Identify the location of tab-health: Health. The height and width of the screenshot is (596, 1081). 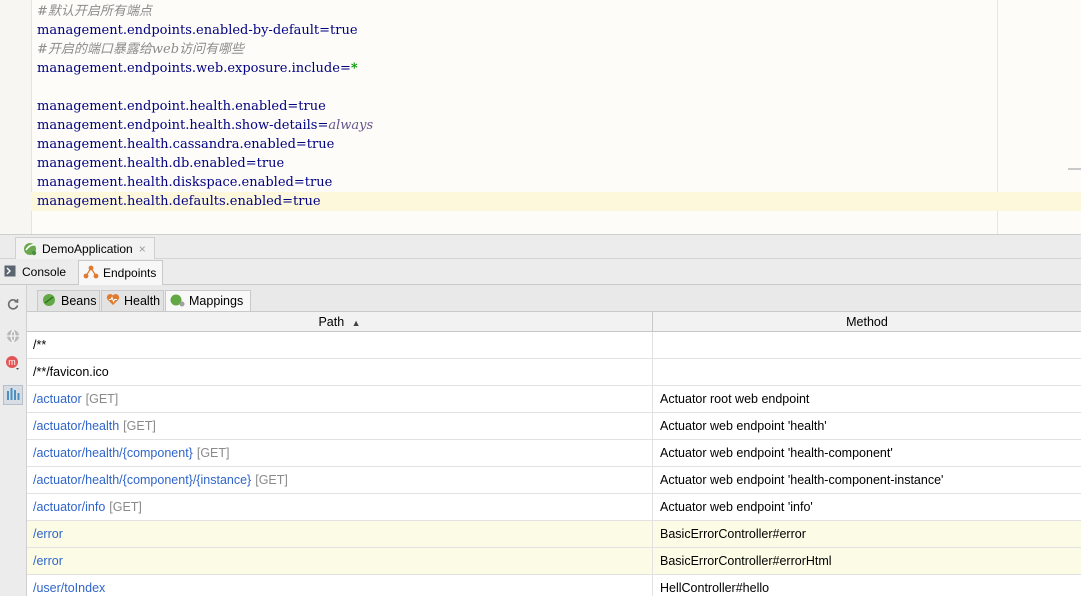
(132, 300).